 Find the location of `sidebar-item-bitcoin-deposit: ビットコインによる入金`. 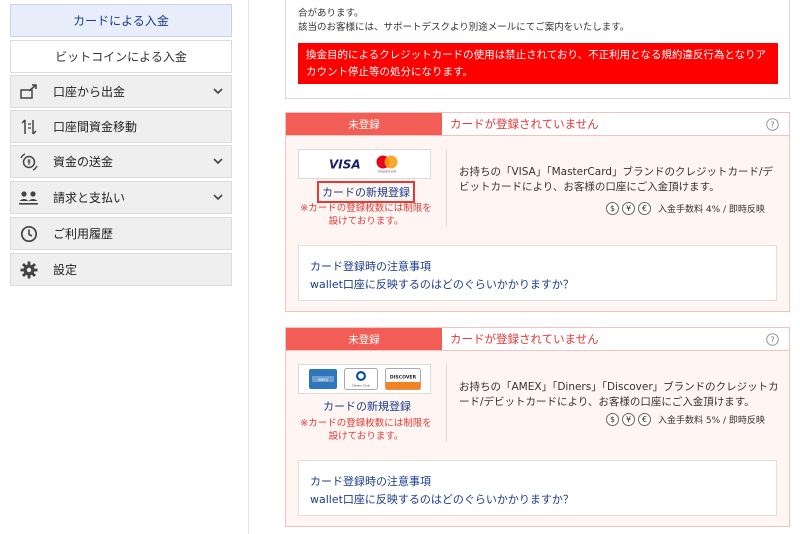

sidebar-item-bitcoin-deposit: ビットコインによる入金 is located at coordinates (121, 56).